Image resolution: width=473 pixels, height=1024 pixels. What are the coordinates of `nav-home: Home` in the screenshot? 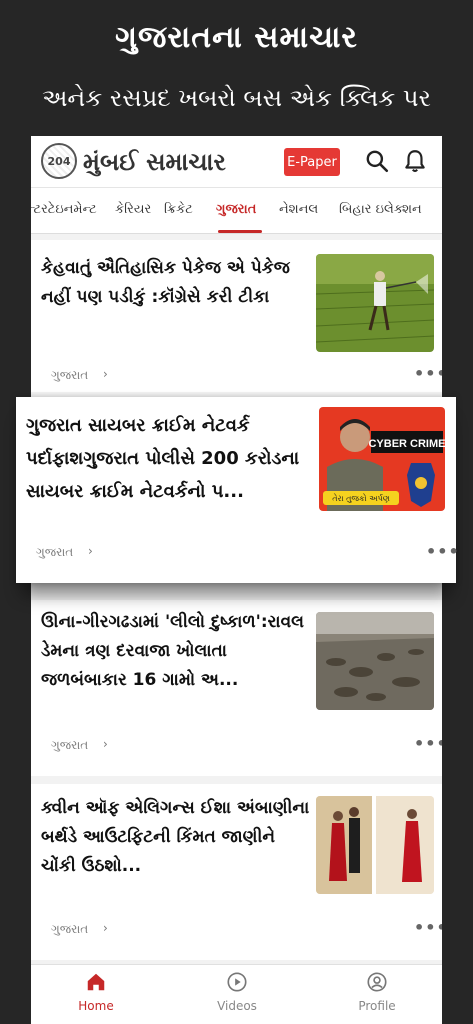 It's located at (96, 992).